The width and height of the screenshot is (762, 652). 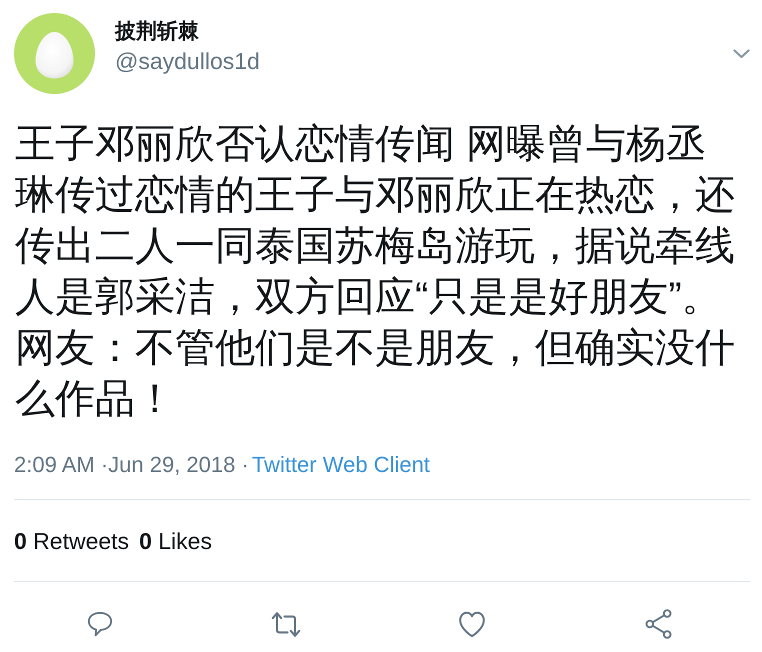 I want to click on like-heart-icon, so click(x=472, y=624).